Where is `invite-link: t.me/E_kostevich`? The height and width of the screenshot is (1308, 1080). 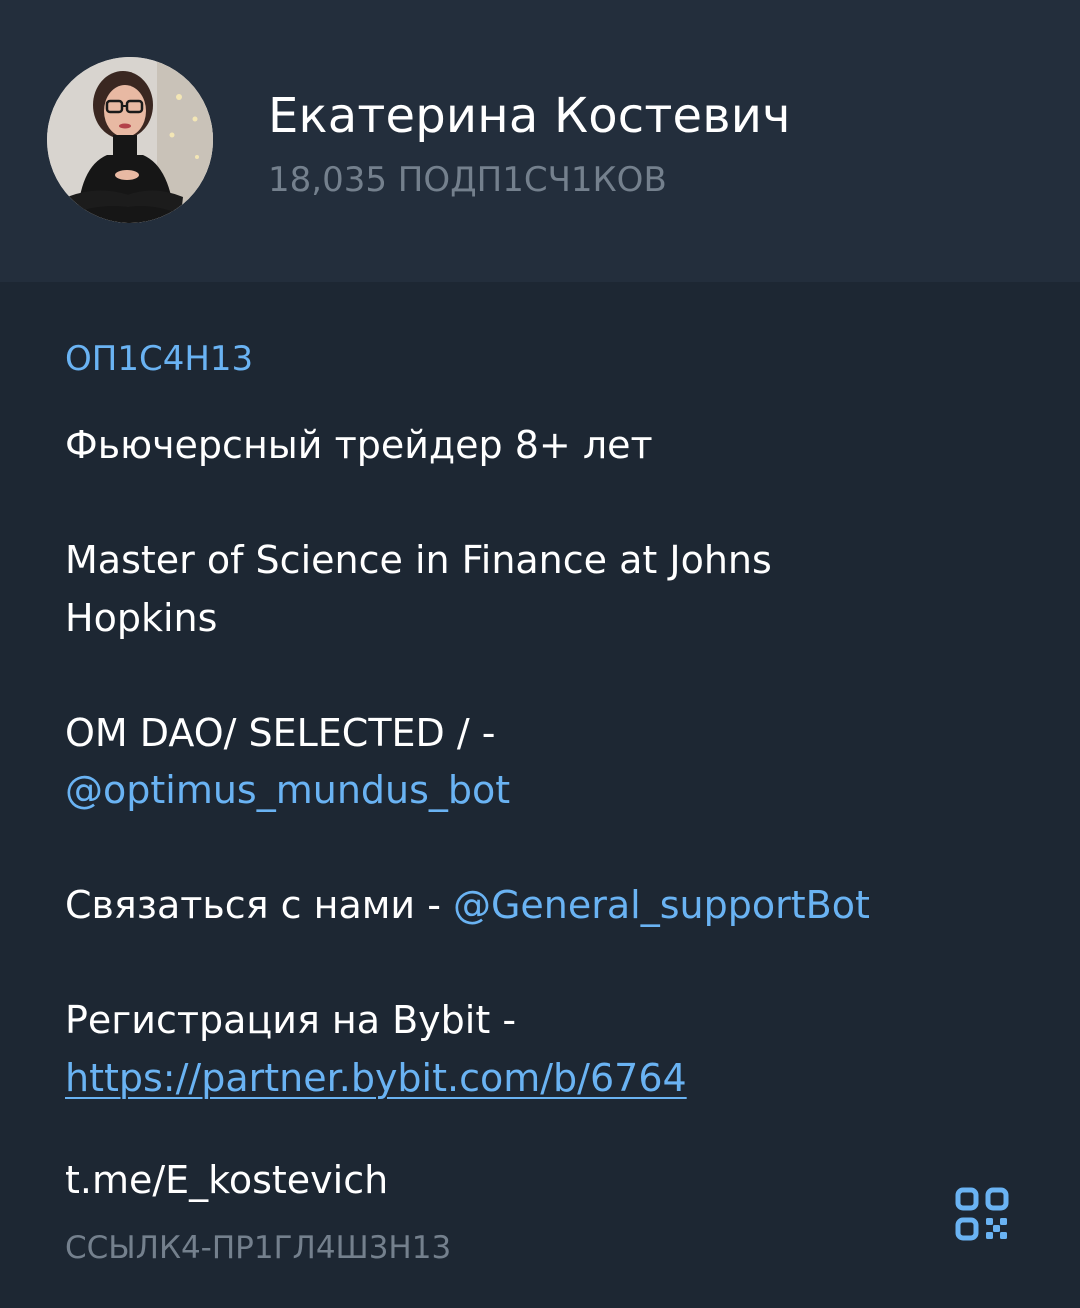
invite-link: t.me/E_kostevich is located at coordinates (226, 1180).